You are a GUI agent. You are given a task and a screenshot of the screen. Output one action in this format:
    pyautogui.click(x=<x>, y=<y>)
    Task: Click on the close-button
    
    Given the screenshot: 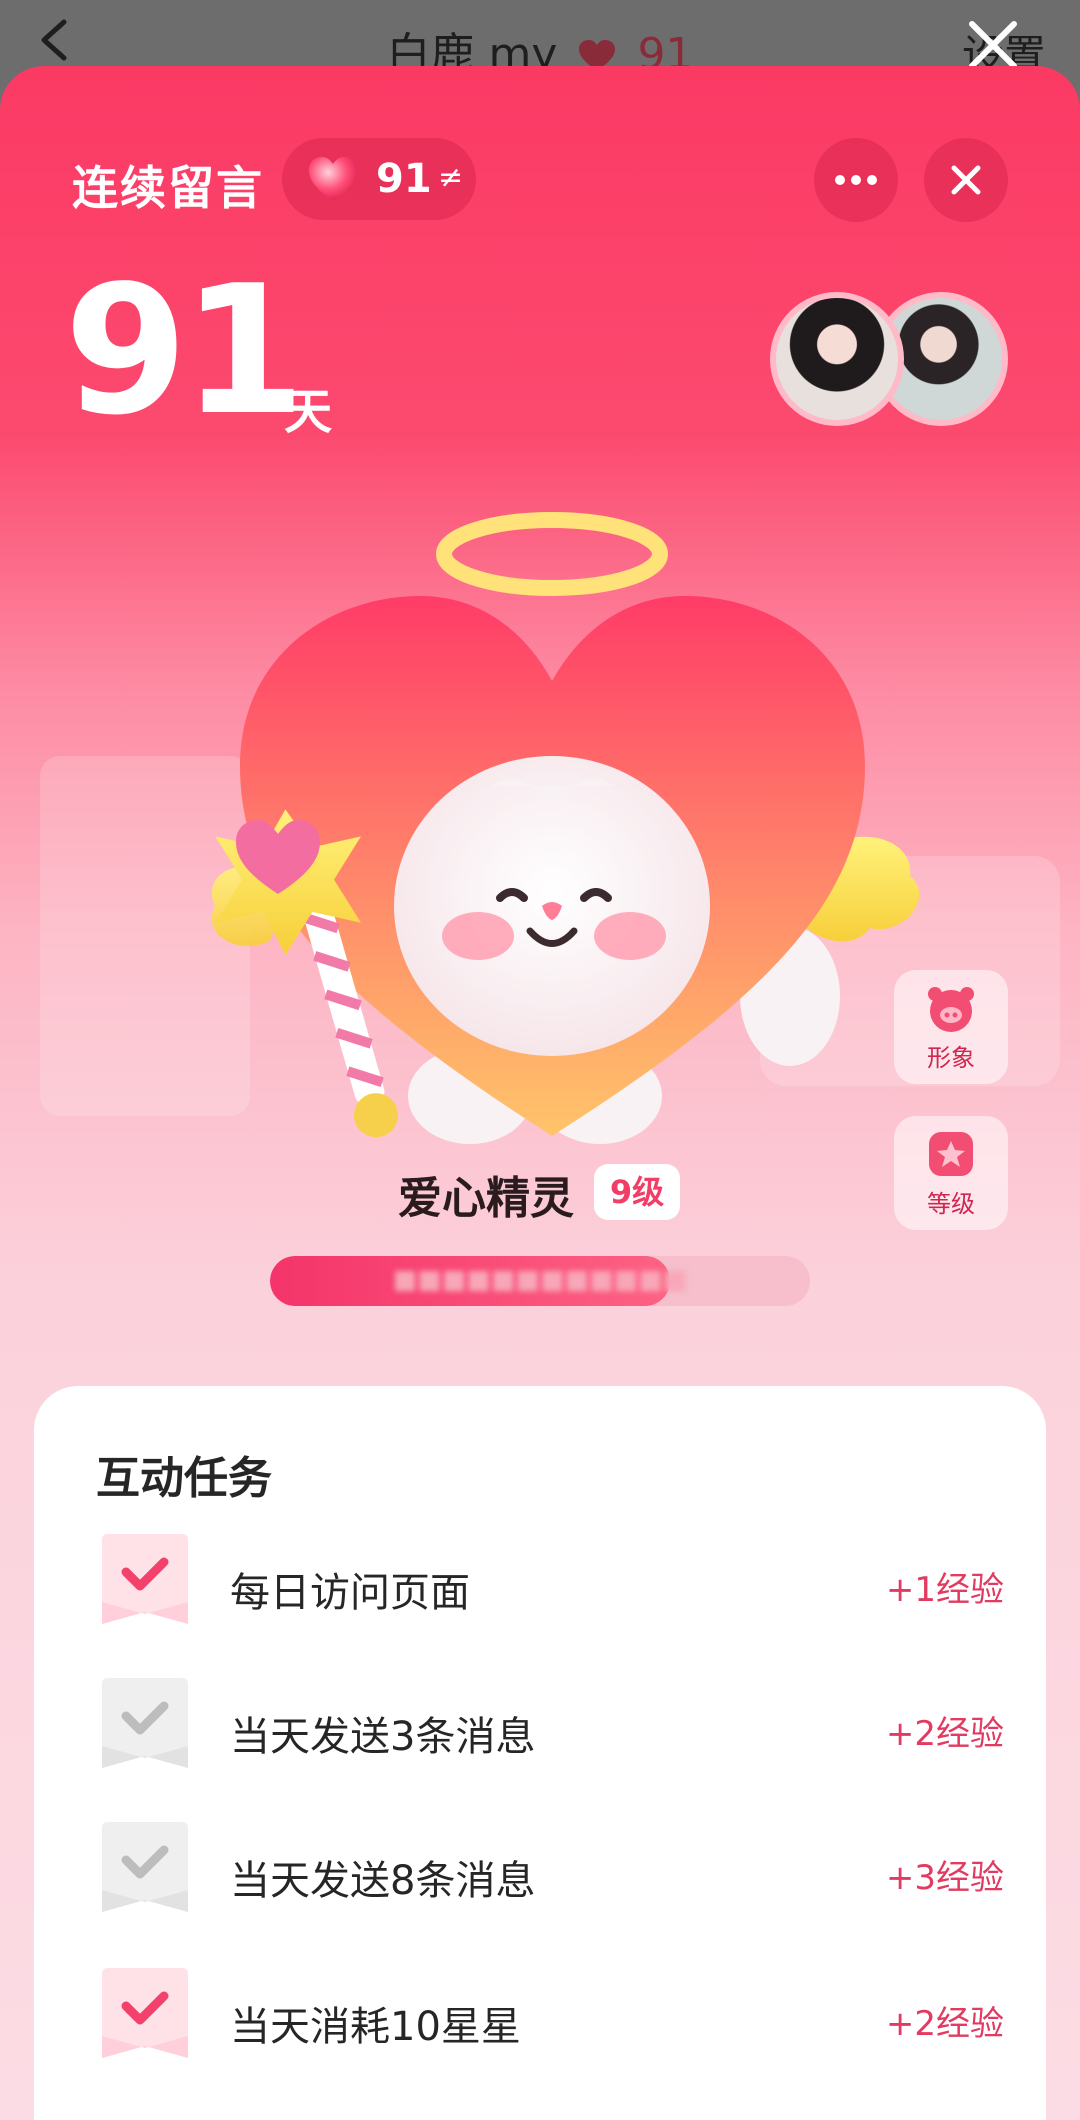 What is the action you would take?
    pyautogui.click(x=966, y=180)
    